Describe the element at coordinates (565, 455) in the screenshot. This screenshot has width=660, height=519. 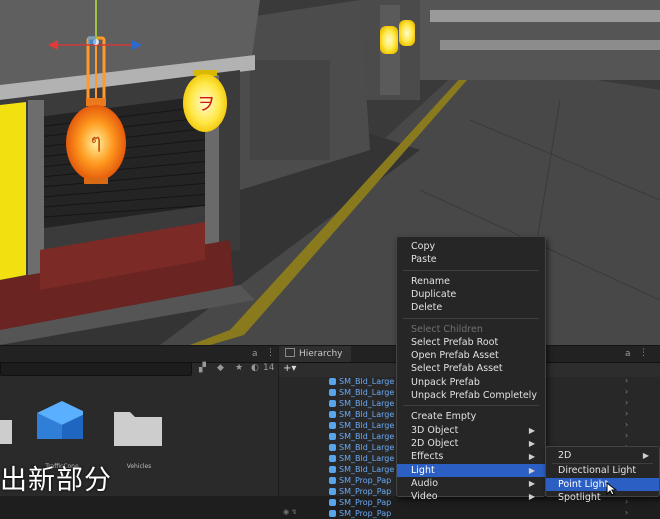
I see `menu-item-label: 2D` at that location.